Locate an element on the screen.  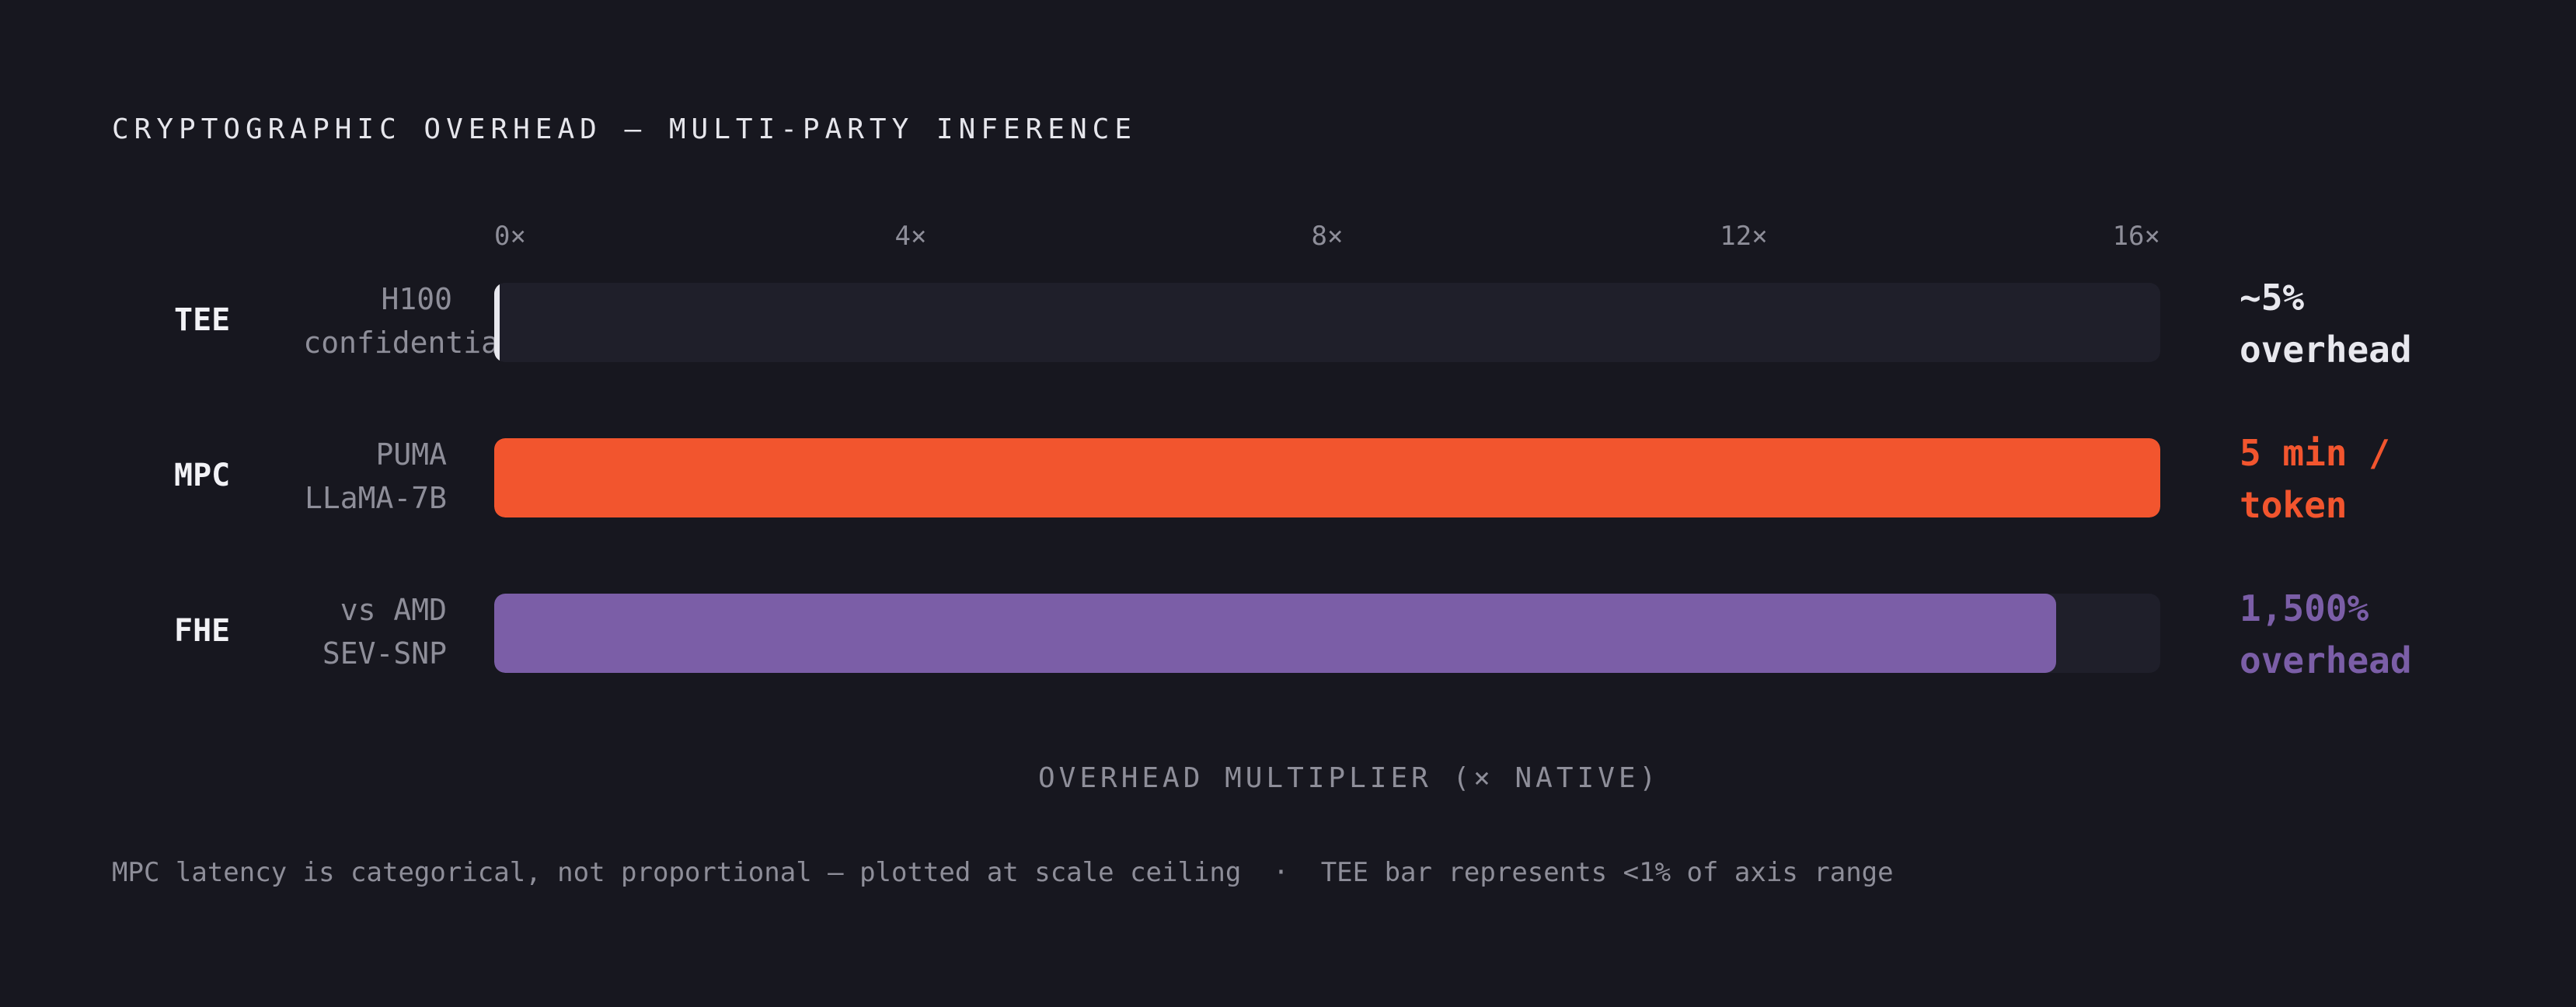
bar-annotation-line: ~5% is located at coordinates (2272, 298).